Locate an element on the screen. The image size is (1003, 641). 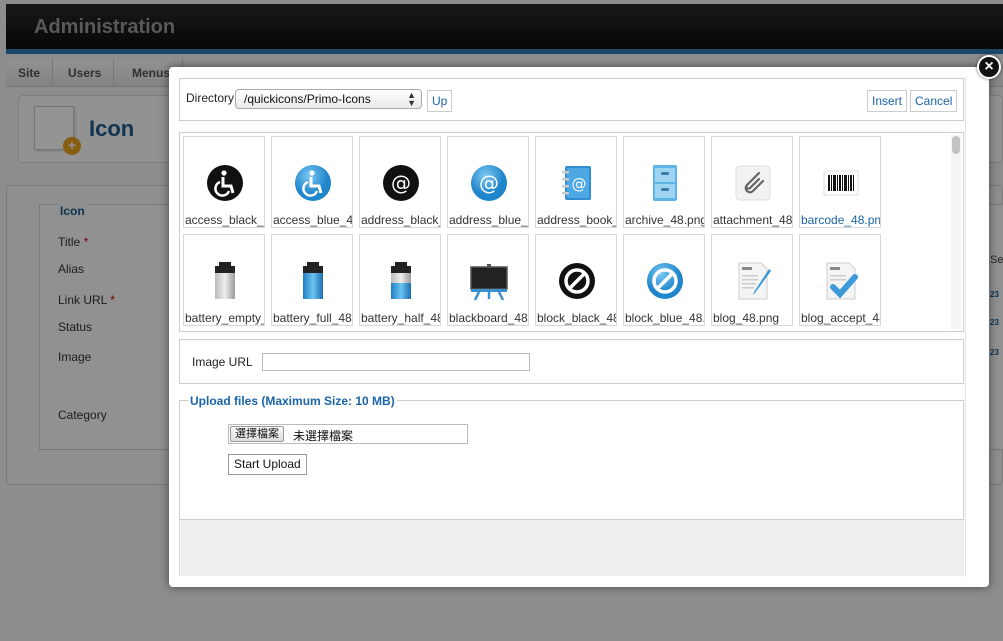
image-tile: block_blue_48.png is located at coordinates (664, 280).